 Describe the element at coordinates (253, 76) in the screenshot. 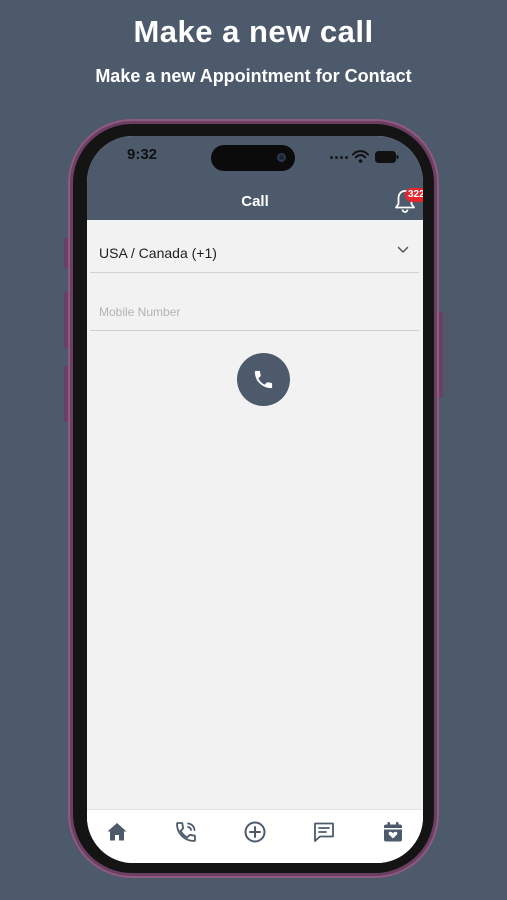

I see `promo-subheadline: Make a new Appointment for Contact` at that location.